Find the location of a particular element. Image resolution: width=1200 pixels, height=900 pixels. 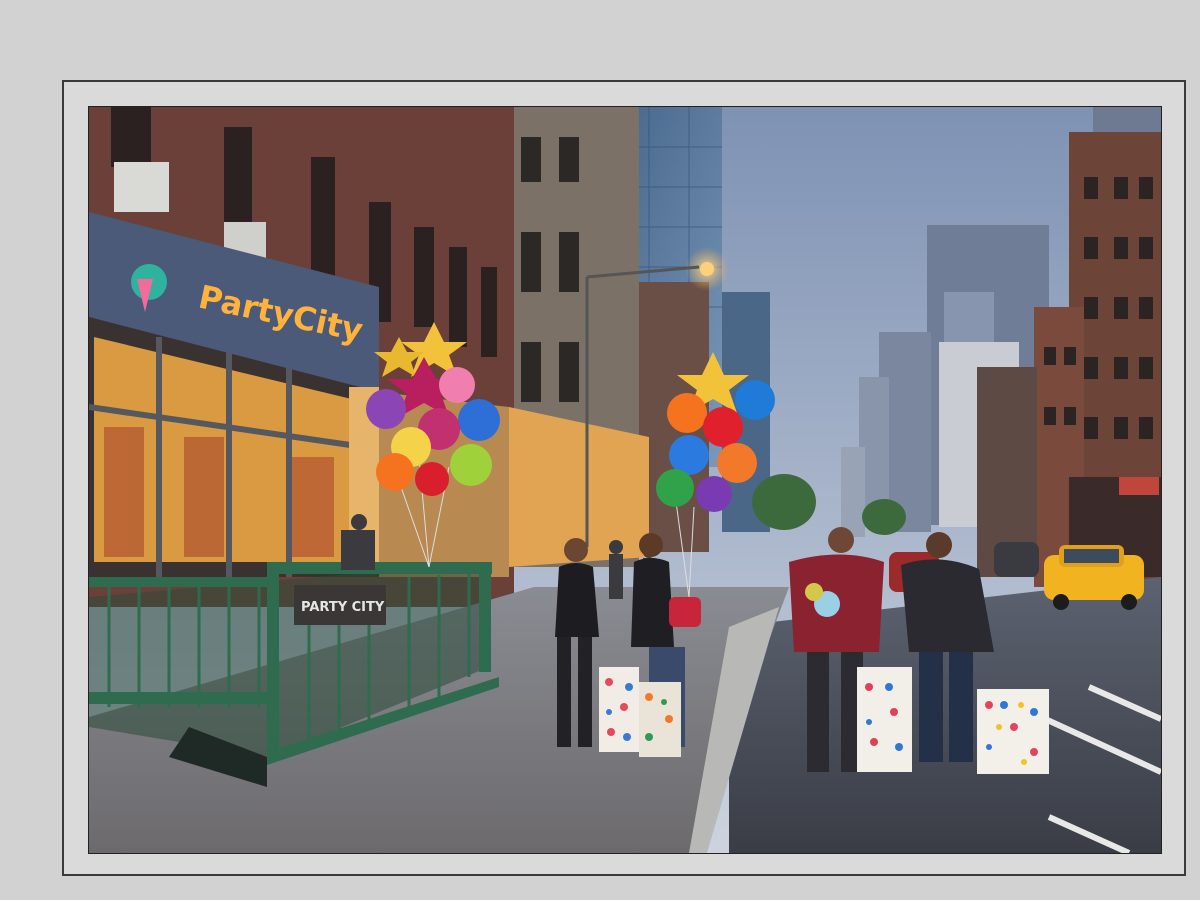

red-purse is located at coordinates (685, 612).